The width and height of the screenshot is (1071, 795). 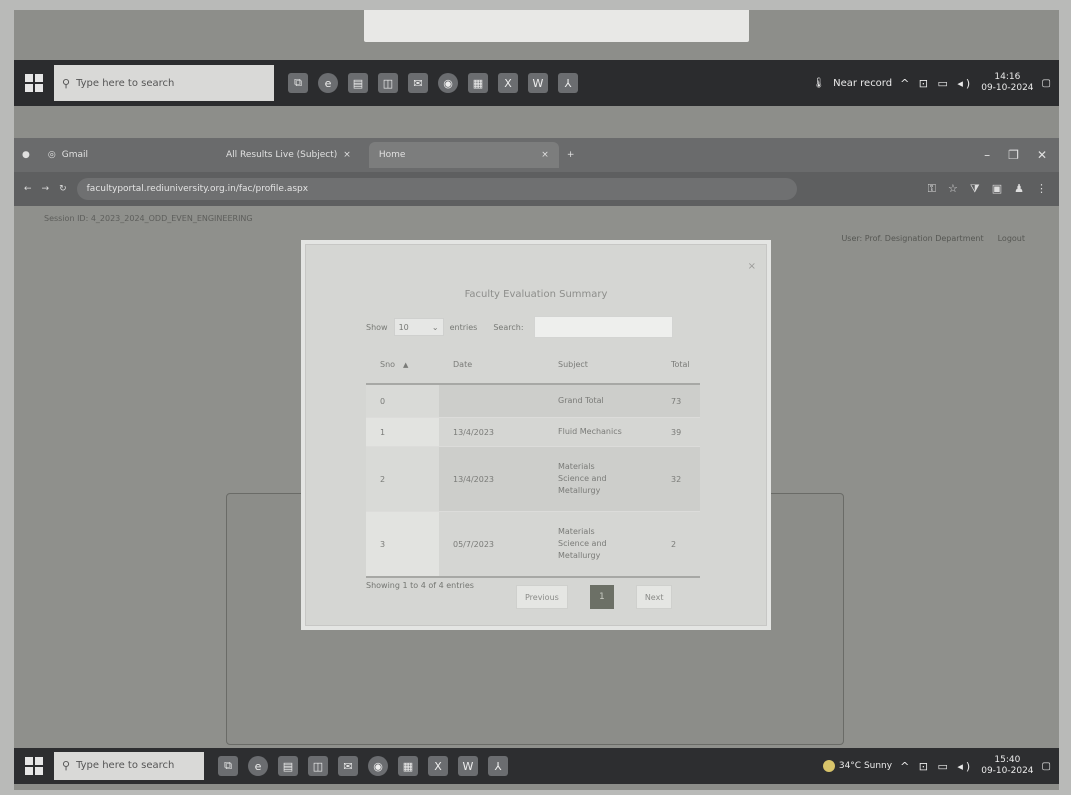 What do you see at coordinates (1042, 155) in the screenshot?
I see `close-window-icon: ✕` at bounding box center [1042, 155].